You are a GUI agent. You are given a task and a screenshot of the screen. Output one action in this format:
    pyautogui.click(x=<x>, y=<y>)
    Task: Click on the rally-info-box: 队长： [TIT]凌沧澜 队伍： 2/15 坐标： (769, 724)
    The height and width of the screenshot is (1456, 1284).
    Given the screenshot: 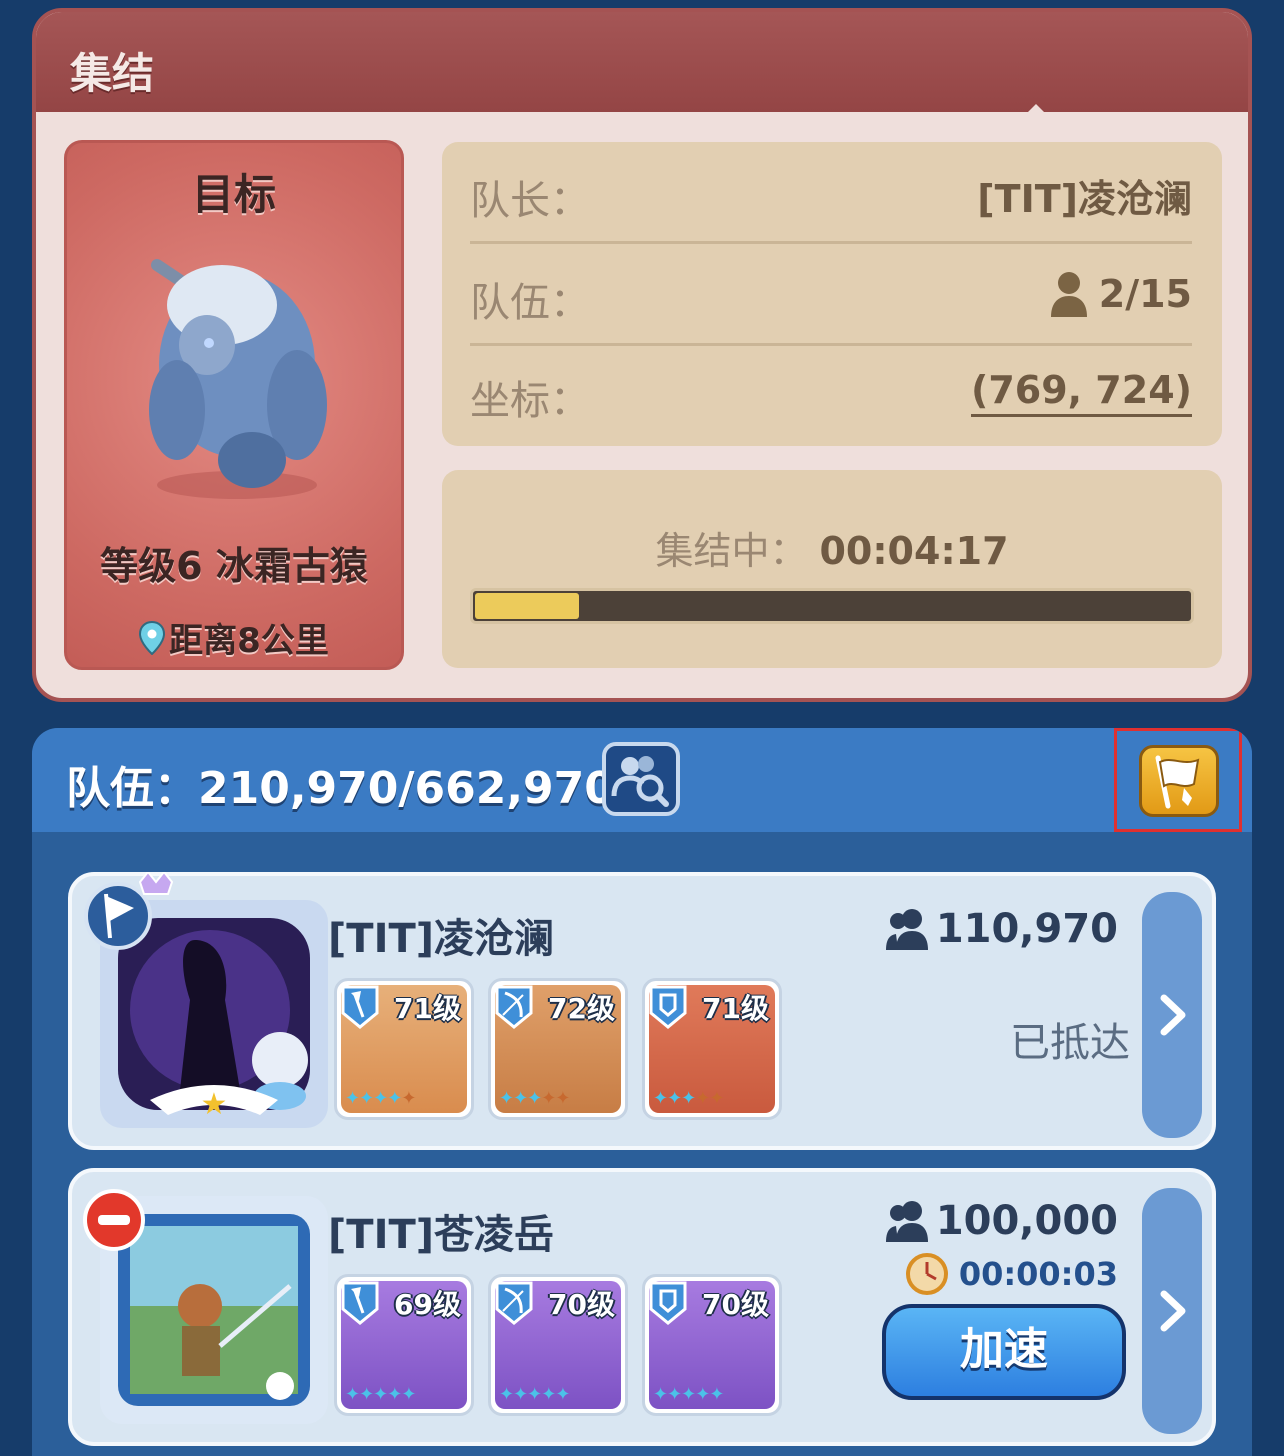 What is the action you would take?
    pyautogui.click(x=832, y=294)
    